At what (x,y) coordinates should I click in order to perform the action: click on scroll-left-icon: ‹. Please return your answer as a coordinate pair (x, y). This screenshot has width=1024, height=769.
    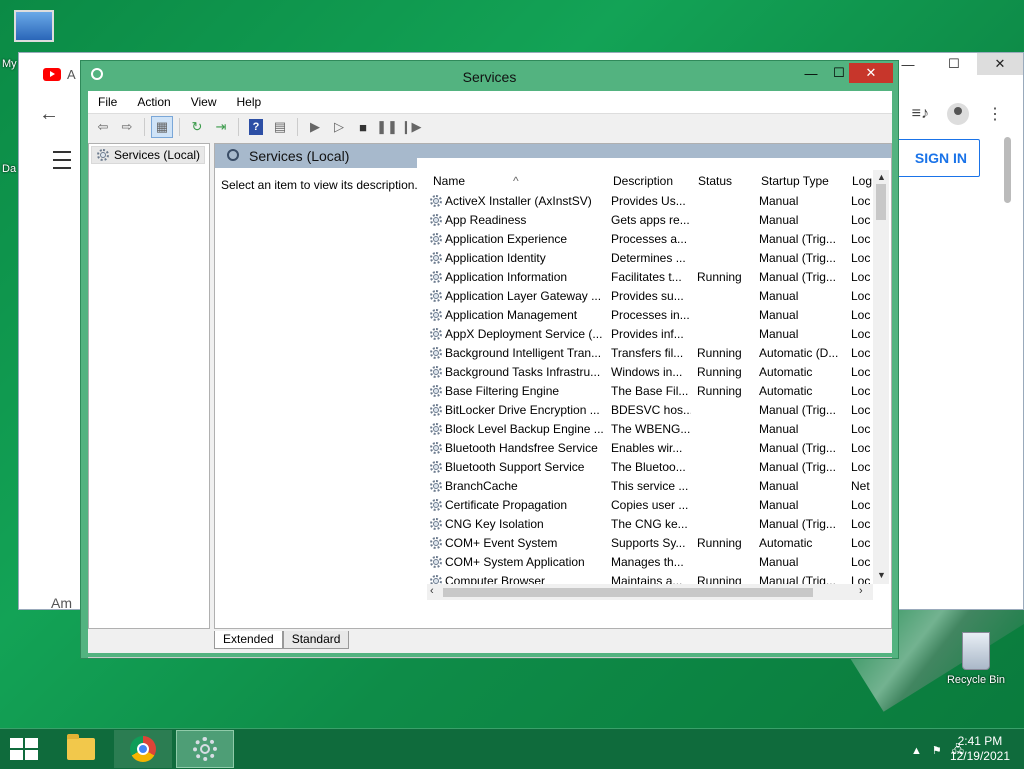
    Looking at the image, I should click on (432, 591).